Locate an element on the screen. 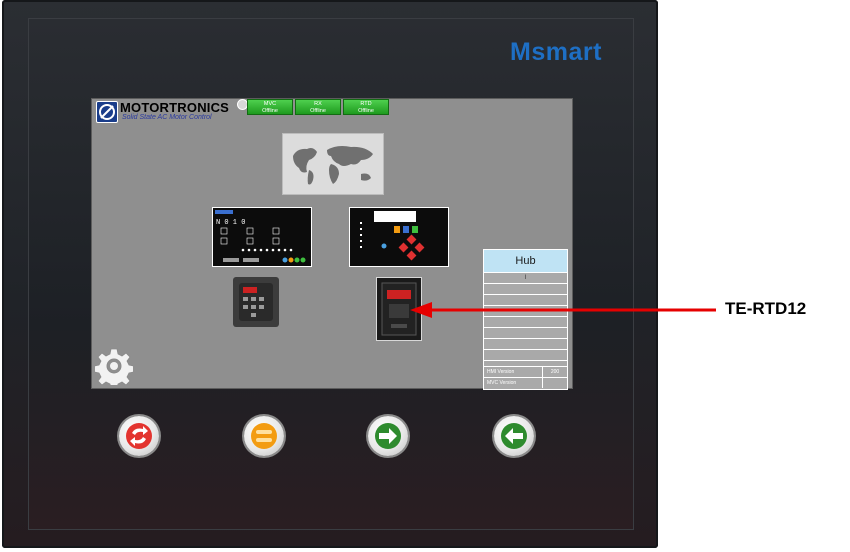 The height and width of the screenshot is (552, 850). status-pill-rx: RX Offline is located at coordinates (318, 107).